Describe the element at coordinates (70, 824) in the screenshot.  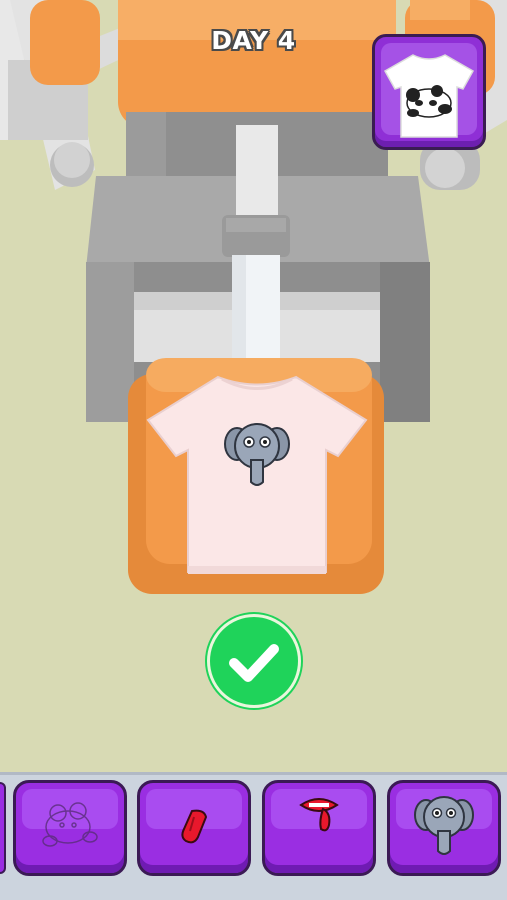
I see `panda-outline-icon` at that location.